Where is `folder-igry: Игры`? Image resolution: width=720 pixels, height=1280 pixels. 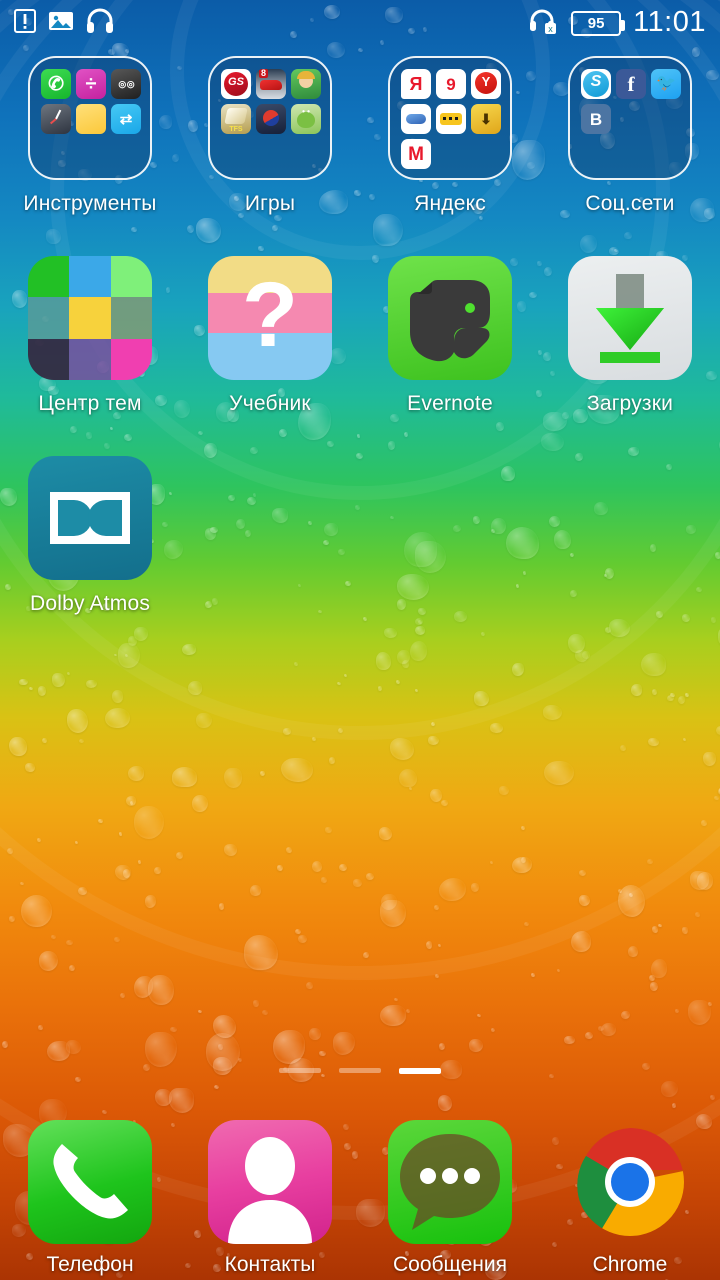
folder-igry: Игры is located at coordinates (270, 156).